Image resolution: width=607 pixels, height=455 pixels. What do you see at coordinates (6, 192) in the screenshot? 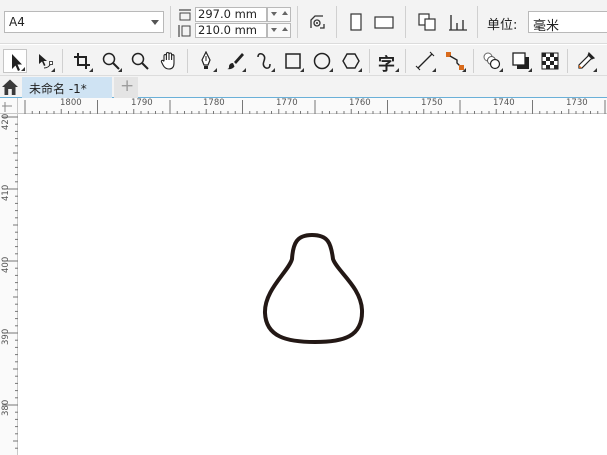
I see `ruler-label: 410` at bounding box center [6, 192].